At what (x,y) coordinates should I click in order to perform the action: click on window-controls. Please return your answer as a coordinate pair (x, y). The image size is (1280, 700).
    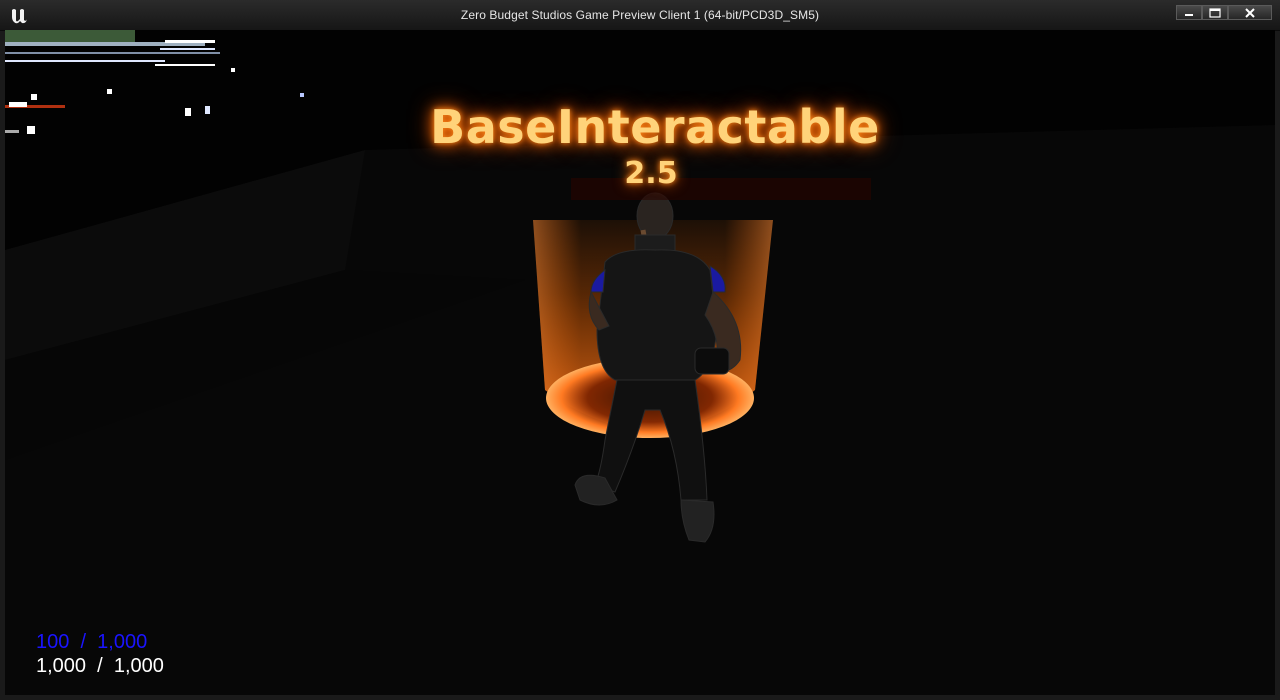
    Looking at the image, I should click on (1224, 12).